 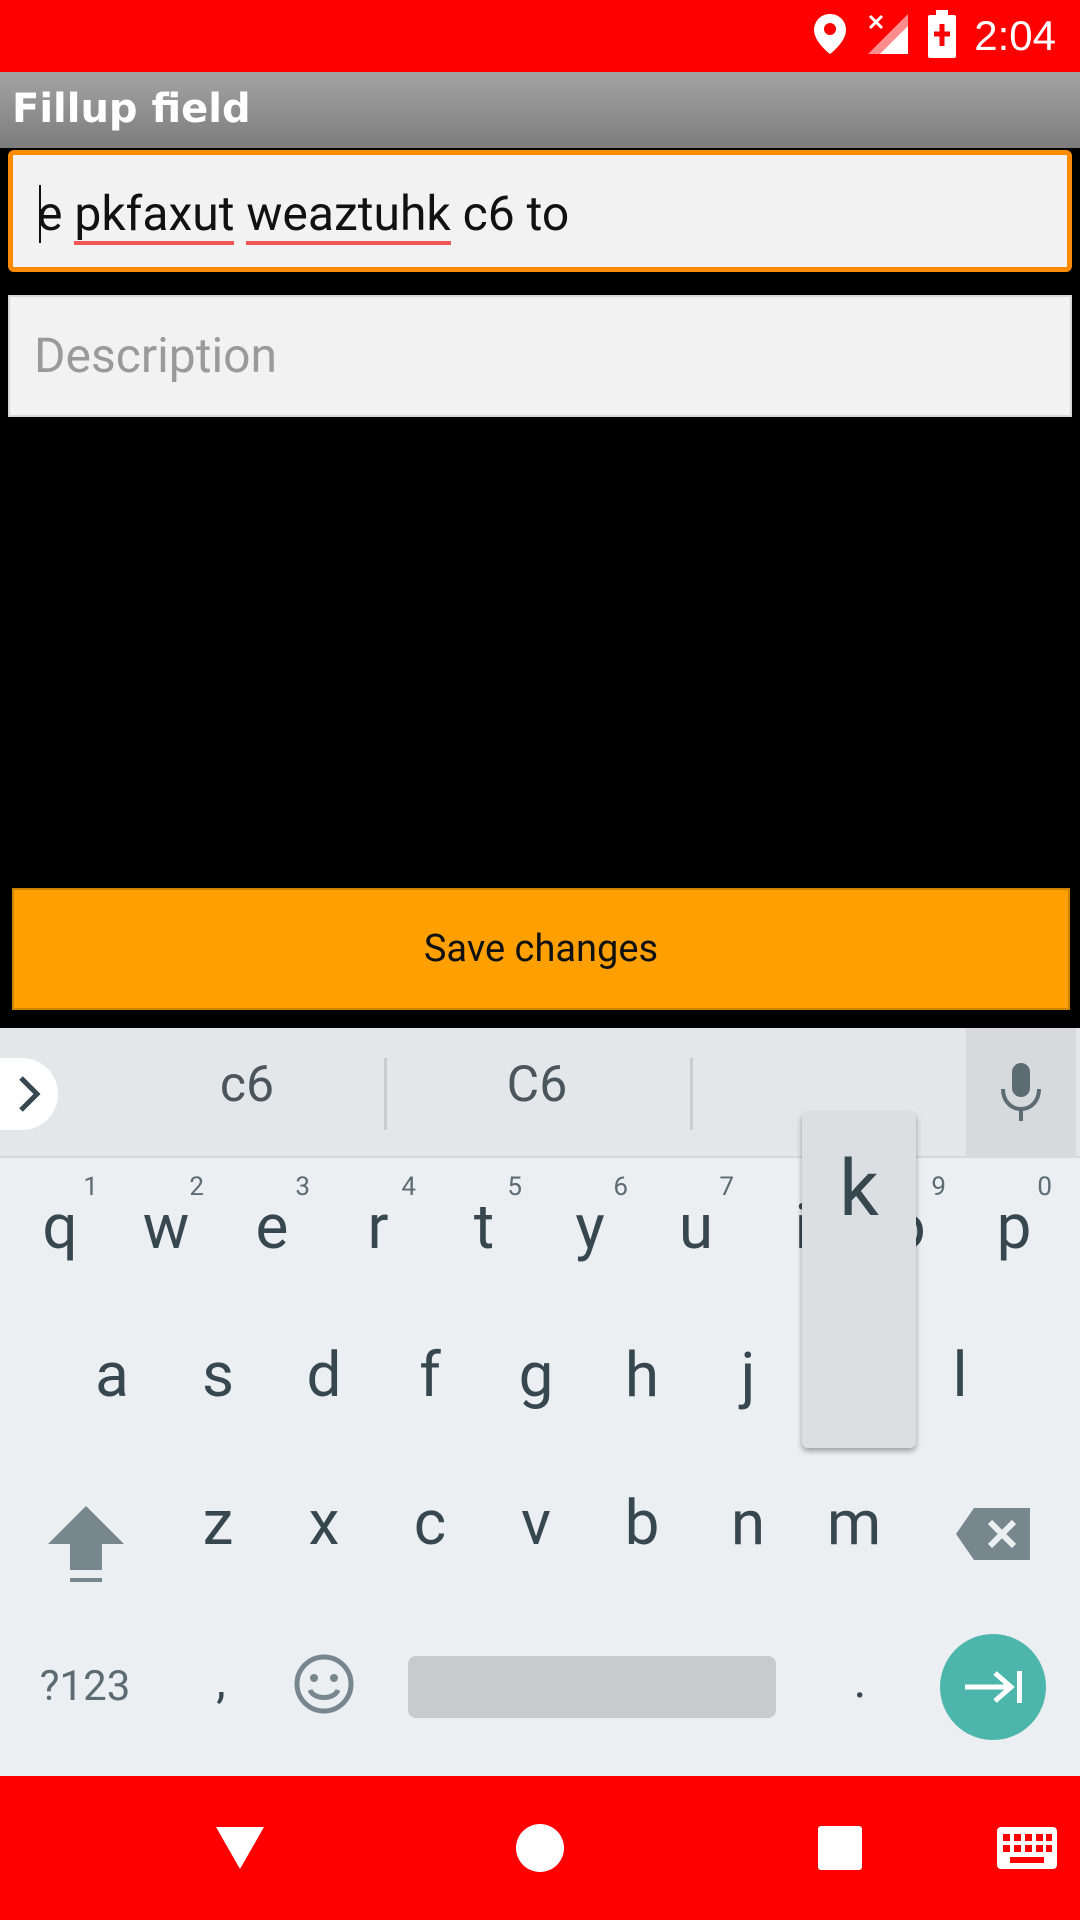 I want to click on key-x: x, so click(x=324, y=1523).